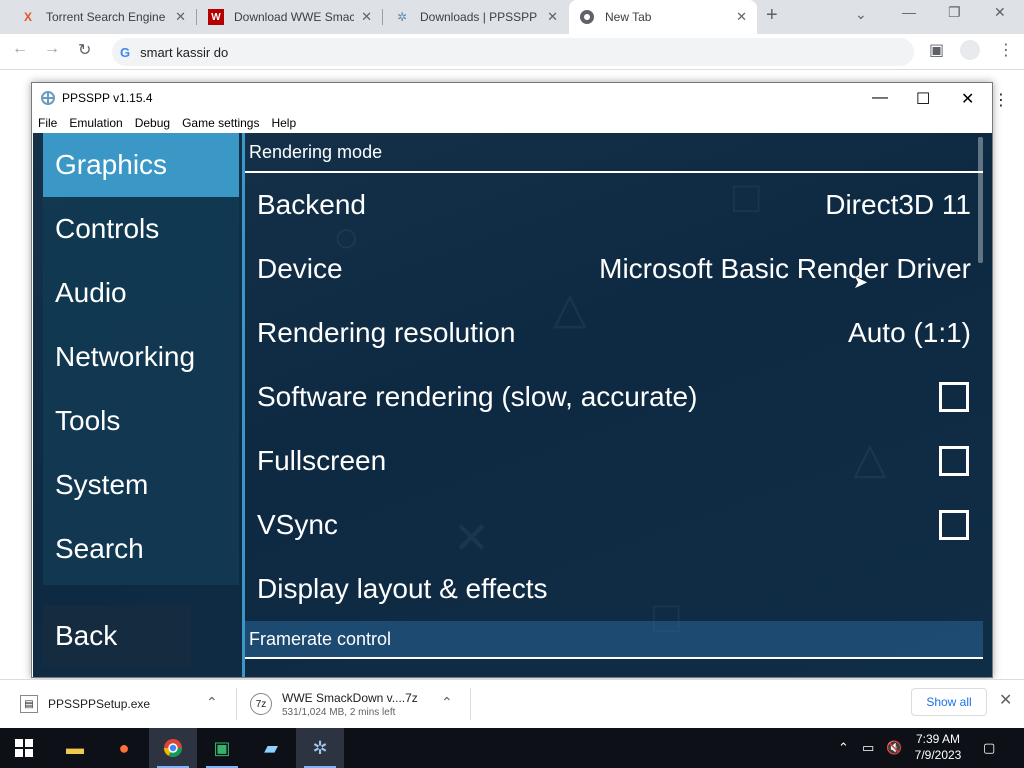 Image resolution: width=1024 pixels, height=768 pixels. Describe the element at coordinates (938, 739) in the screenshot. I see `clock-time: 7:39 AM` at that location.